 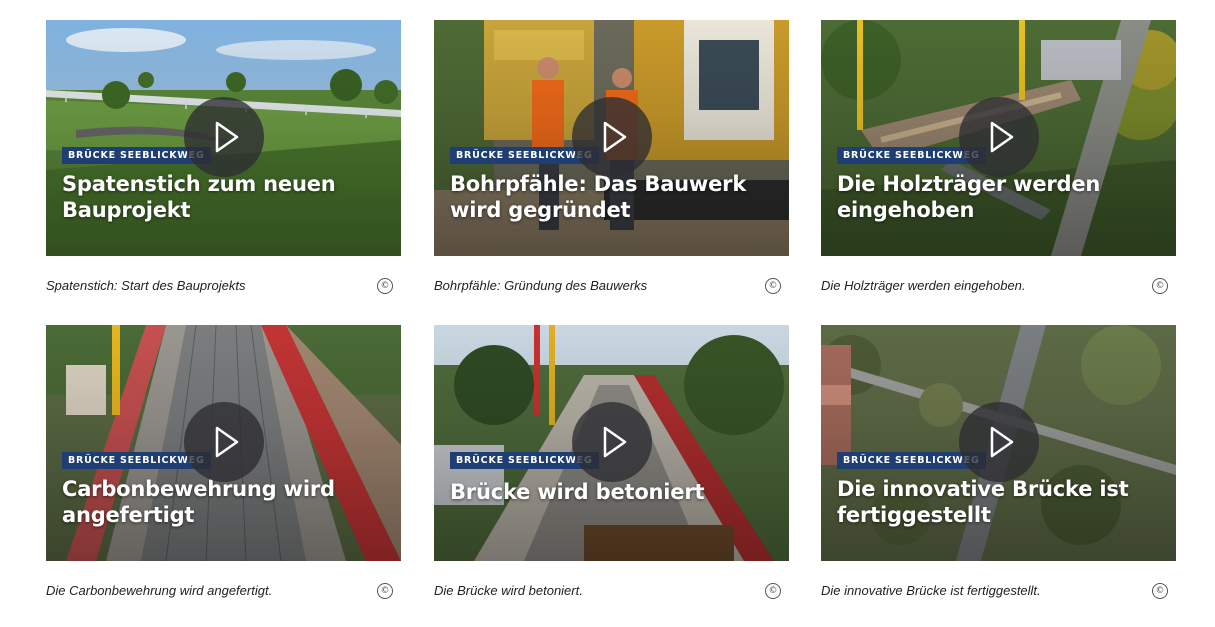 I want to click on video-title: Brücke wird betoniert, so click(x=577, y=492).